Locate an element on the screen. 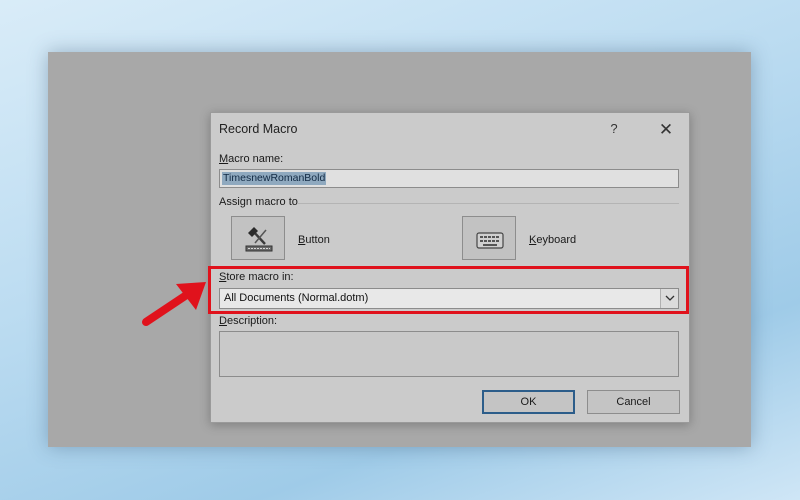 Image resolution: width=800 pixels, height=500 pixels. dialog-title: Record Macro is located at coordinates (258, 129).